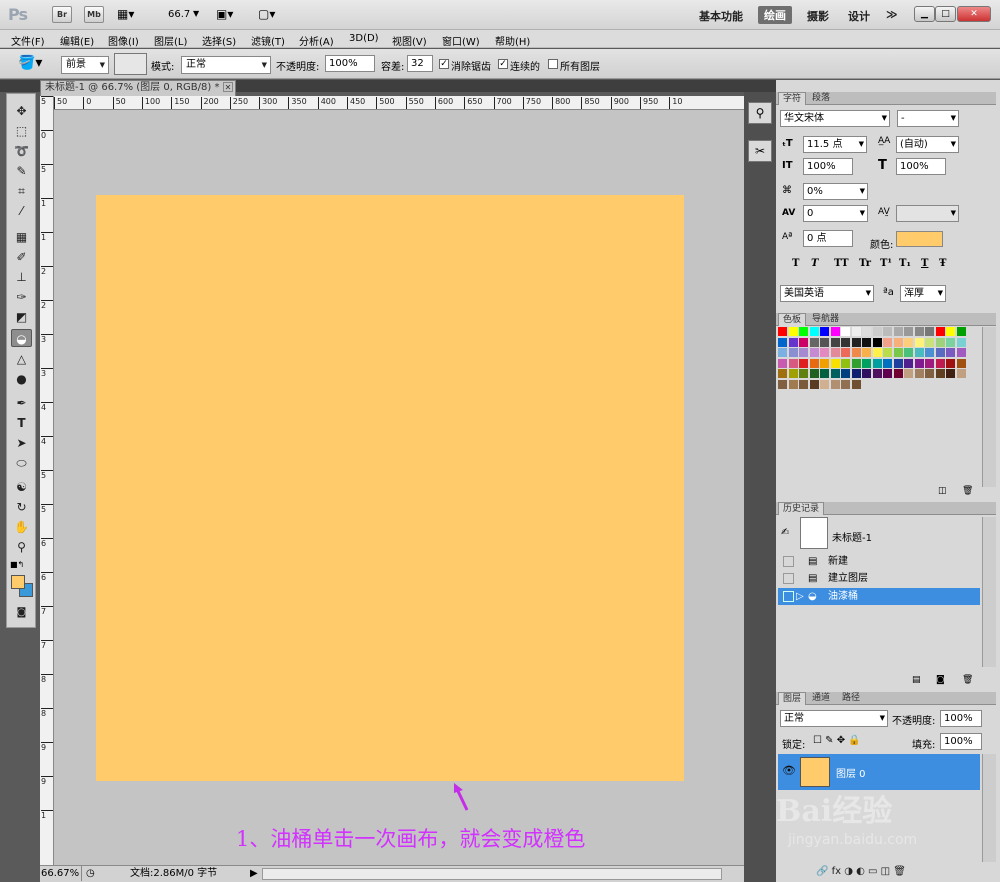  What do you see at coordinates (21, 379) in the screenshot?
I see `dodge-tool-icon: ●` at bounding box center [21, 379].